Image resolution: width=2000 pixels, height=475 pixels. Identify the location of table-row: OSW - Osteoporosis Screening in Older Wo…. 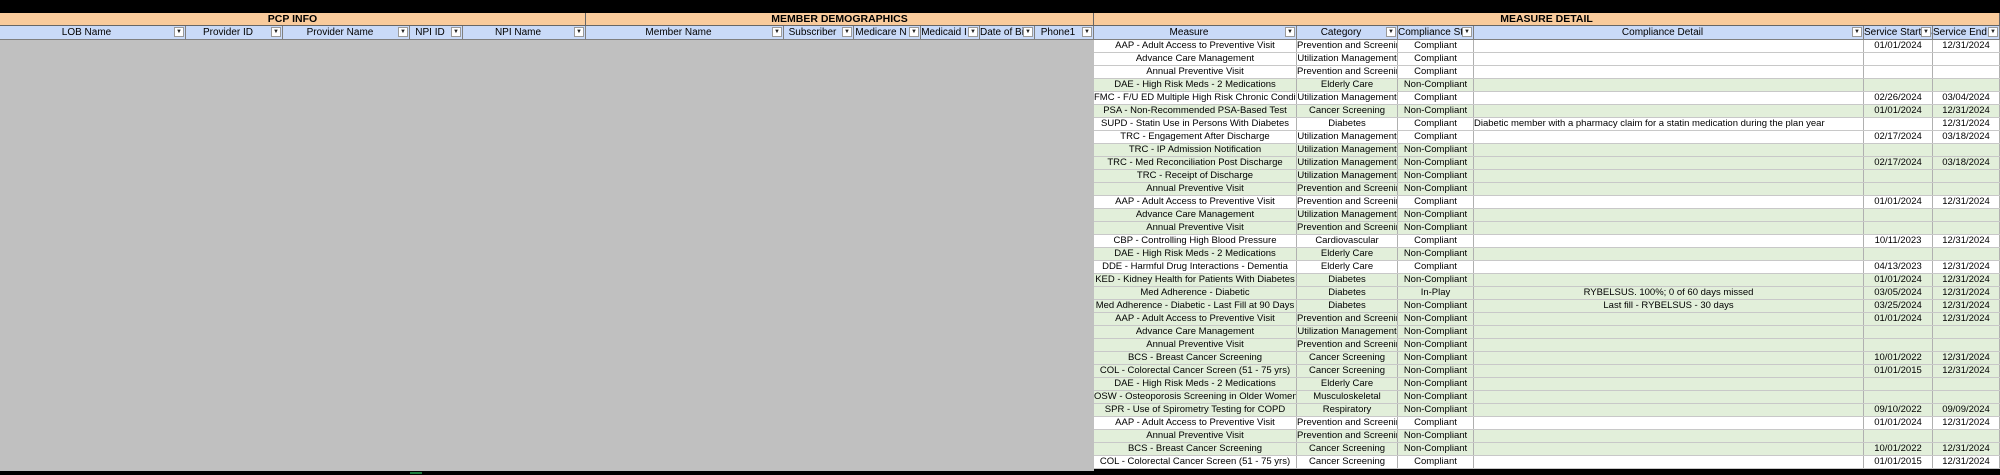
(1547, 397).